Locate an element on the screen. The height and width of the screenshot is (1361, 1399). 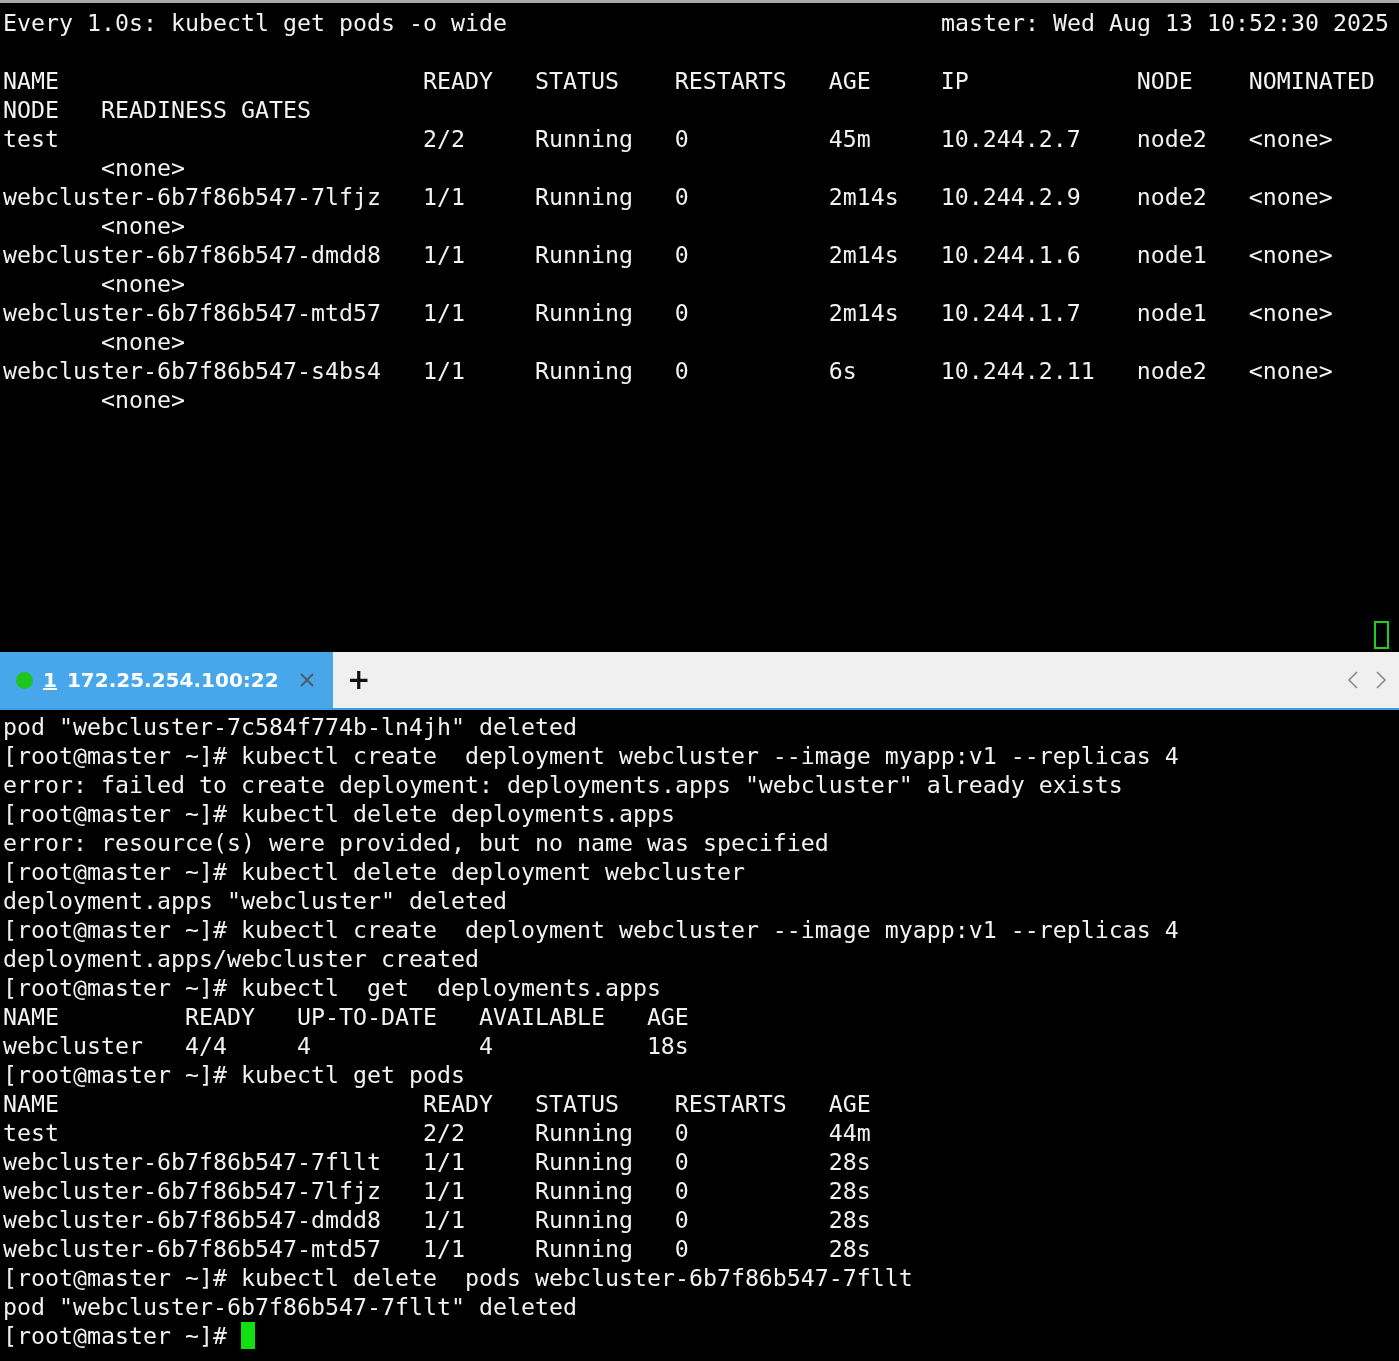
host-time: master: Wed Aug 13 10:52:30 2025 is located at coordinates (1165, 22).